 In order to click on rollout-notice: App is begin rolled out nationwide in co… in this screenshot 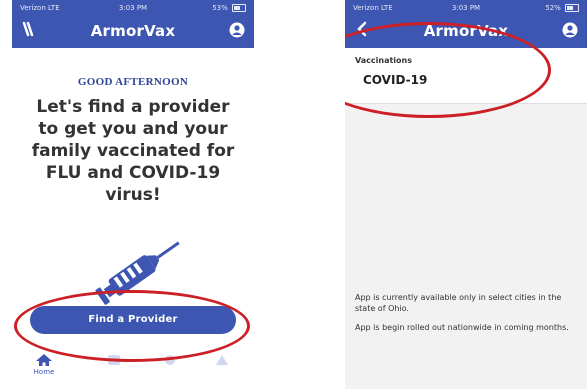, I will do `click(462, 327)`.